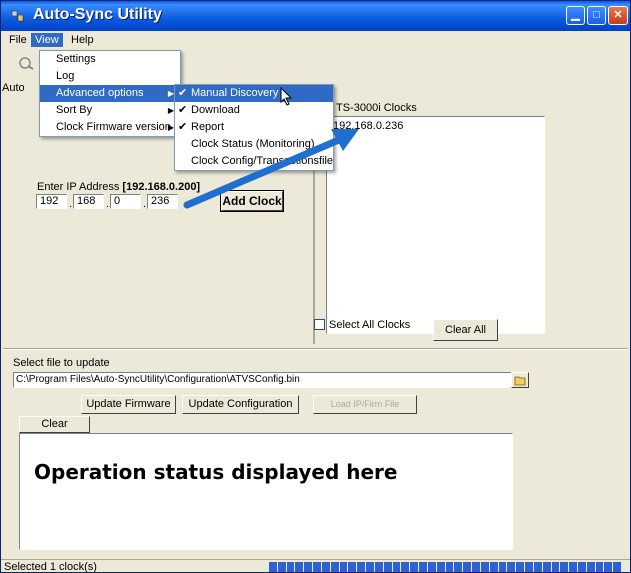 The image size is (631, 573). I want to click on maximize-button: □, so click(596, 15).